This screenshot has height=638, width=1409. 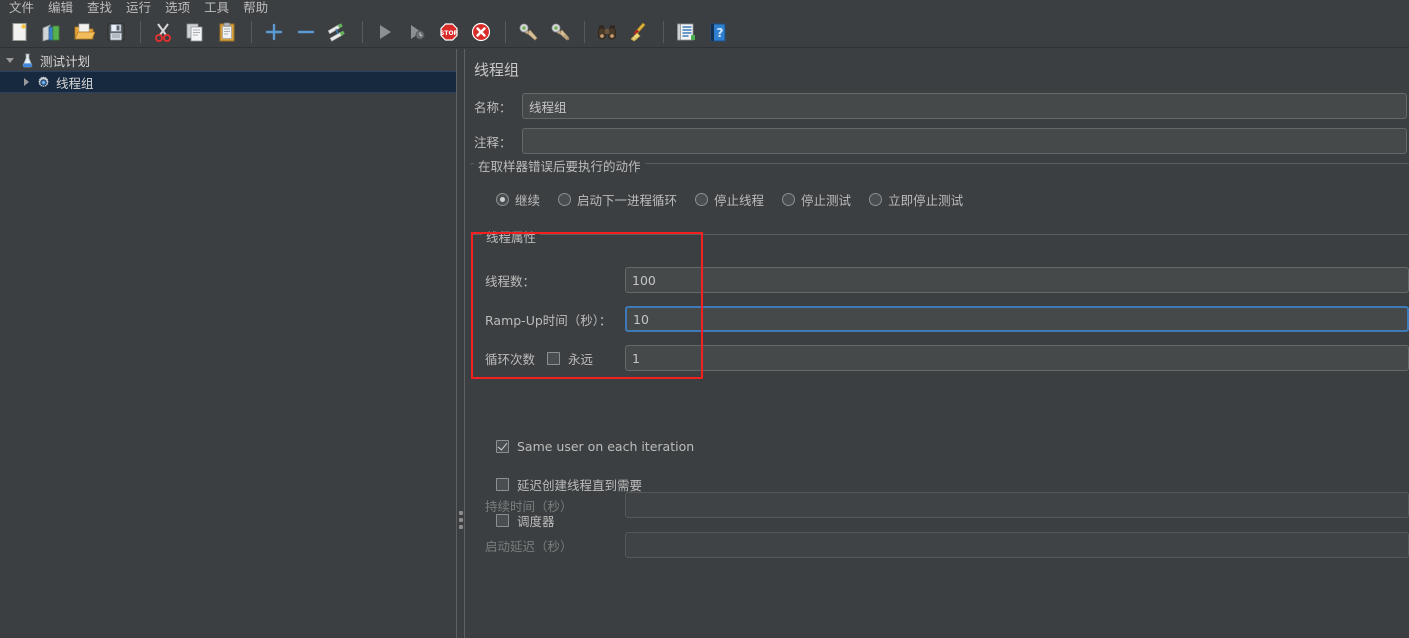 I want to click on new-button, so click(x=20, y=32).